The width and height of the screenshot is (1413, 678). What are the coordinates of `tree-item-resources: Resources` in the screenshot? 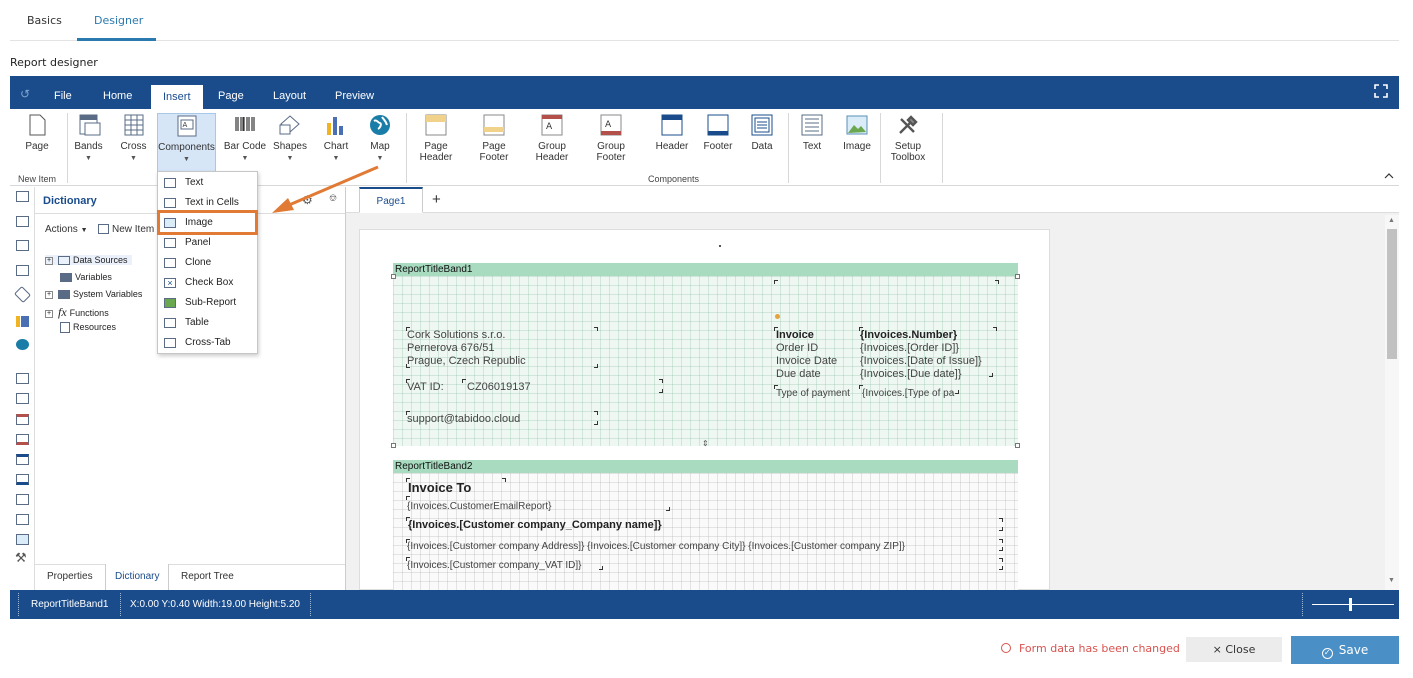 It's located at (88, 328).